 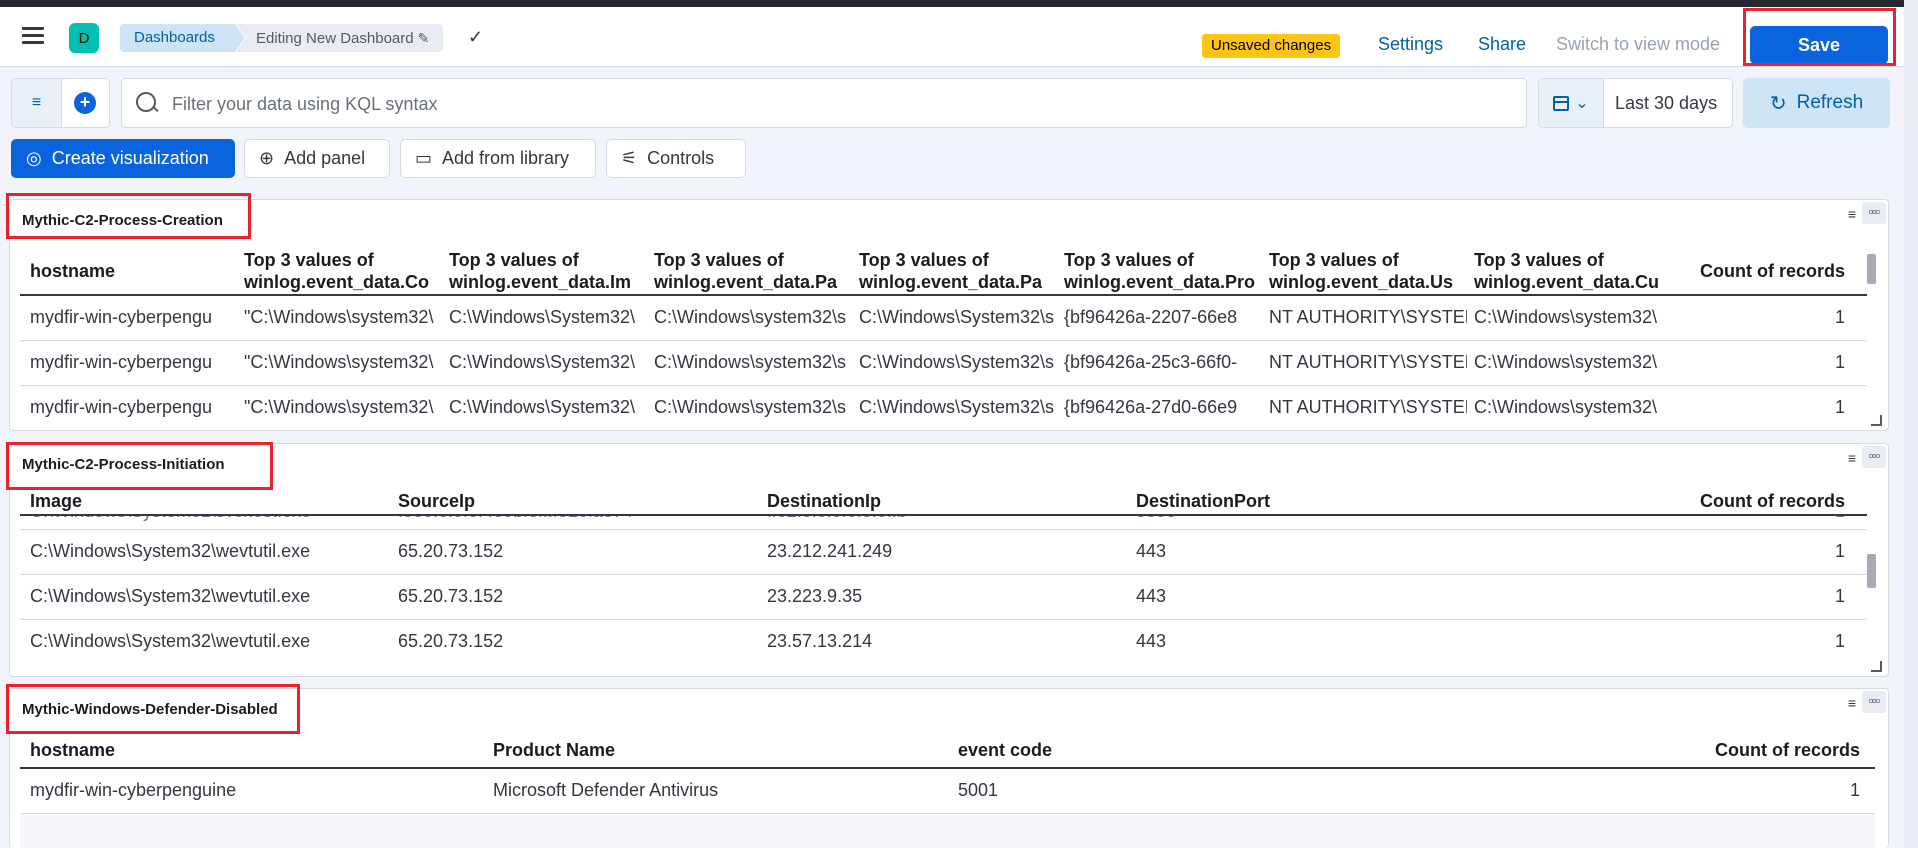 What do you see at coordinates (1819, 45) in the screenshot?
I see `save-button: Save` at bounding box center [1819, 45].